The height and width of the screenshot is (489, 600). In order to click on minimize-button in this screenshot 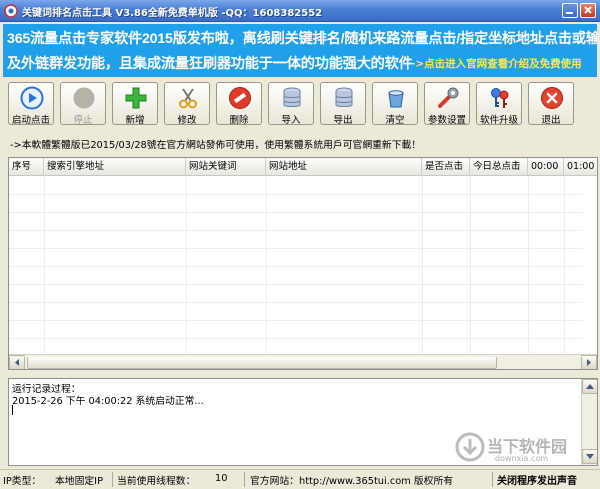, I will do `click(570, 10)`.